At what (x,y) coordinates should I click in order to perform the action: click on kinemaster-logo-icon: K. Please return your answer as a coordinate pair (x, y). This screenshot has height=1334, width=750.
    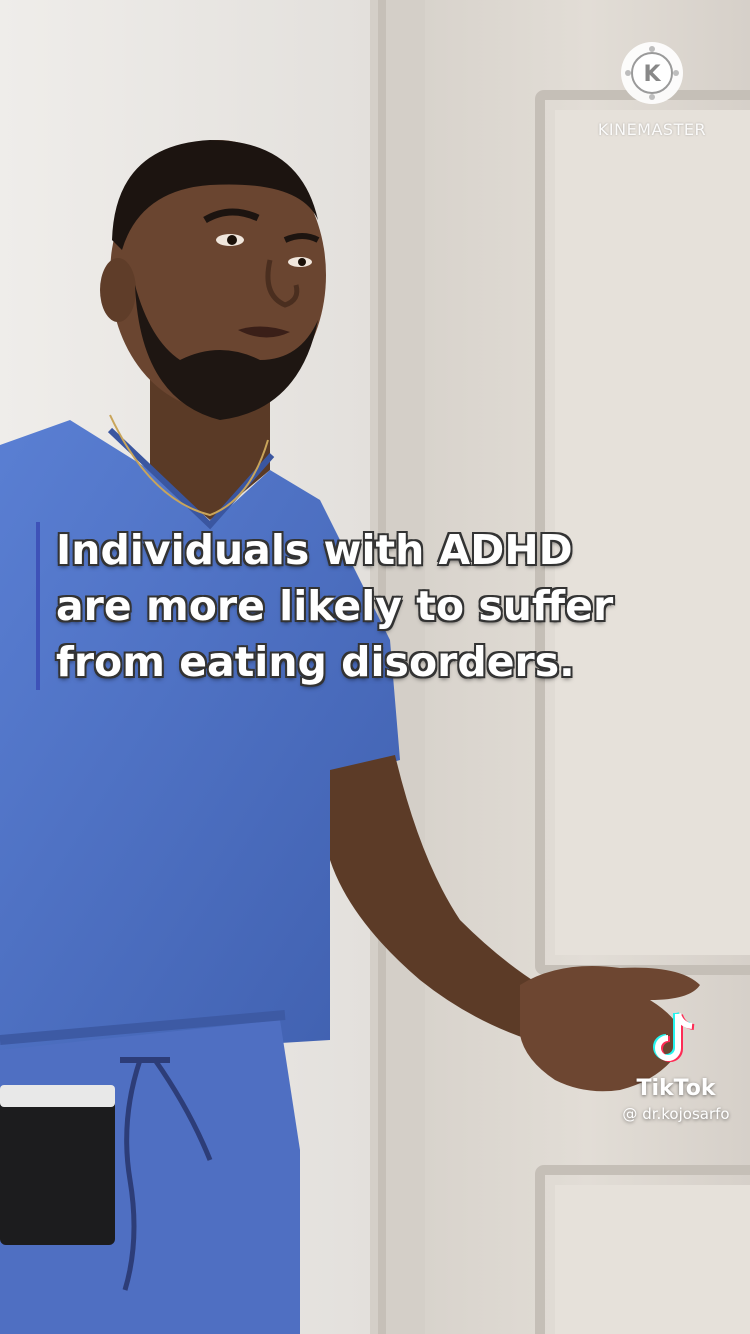
    Looking at the image, I should click on (652, 73).